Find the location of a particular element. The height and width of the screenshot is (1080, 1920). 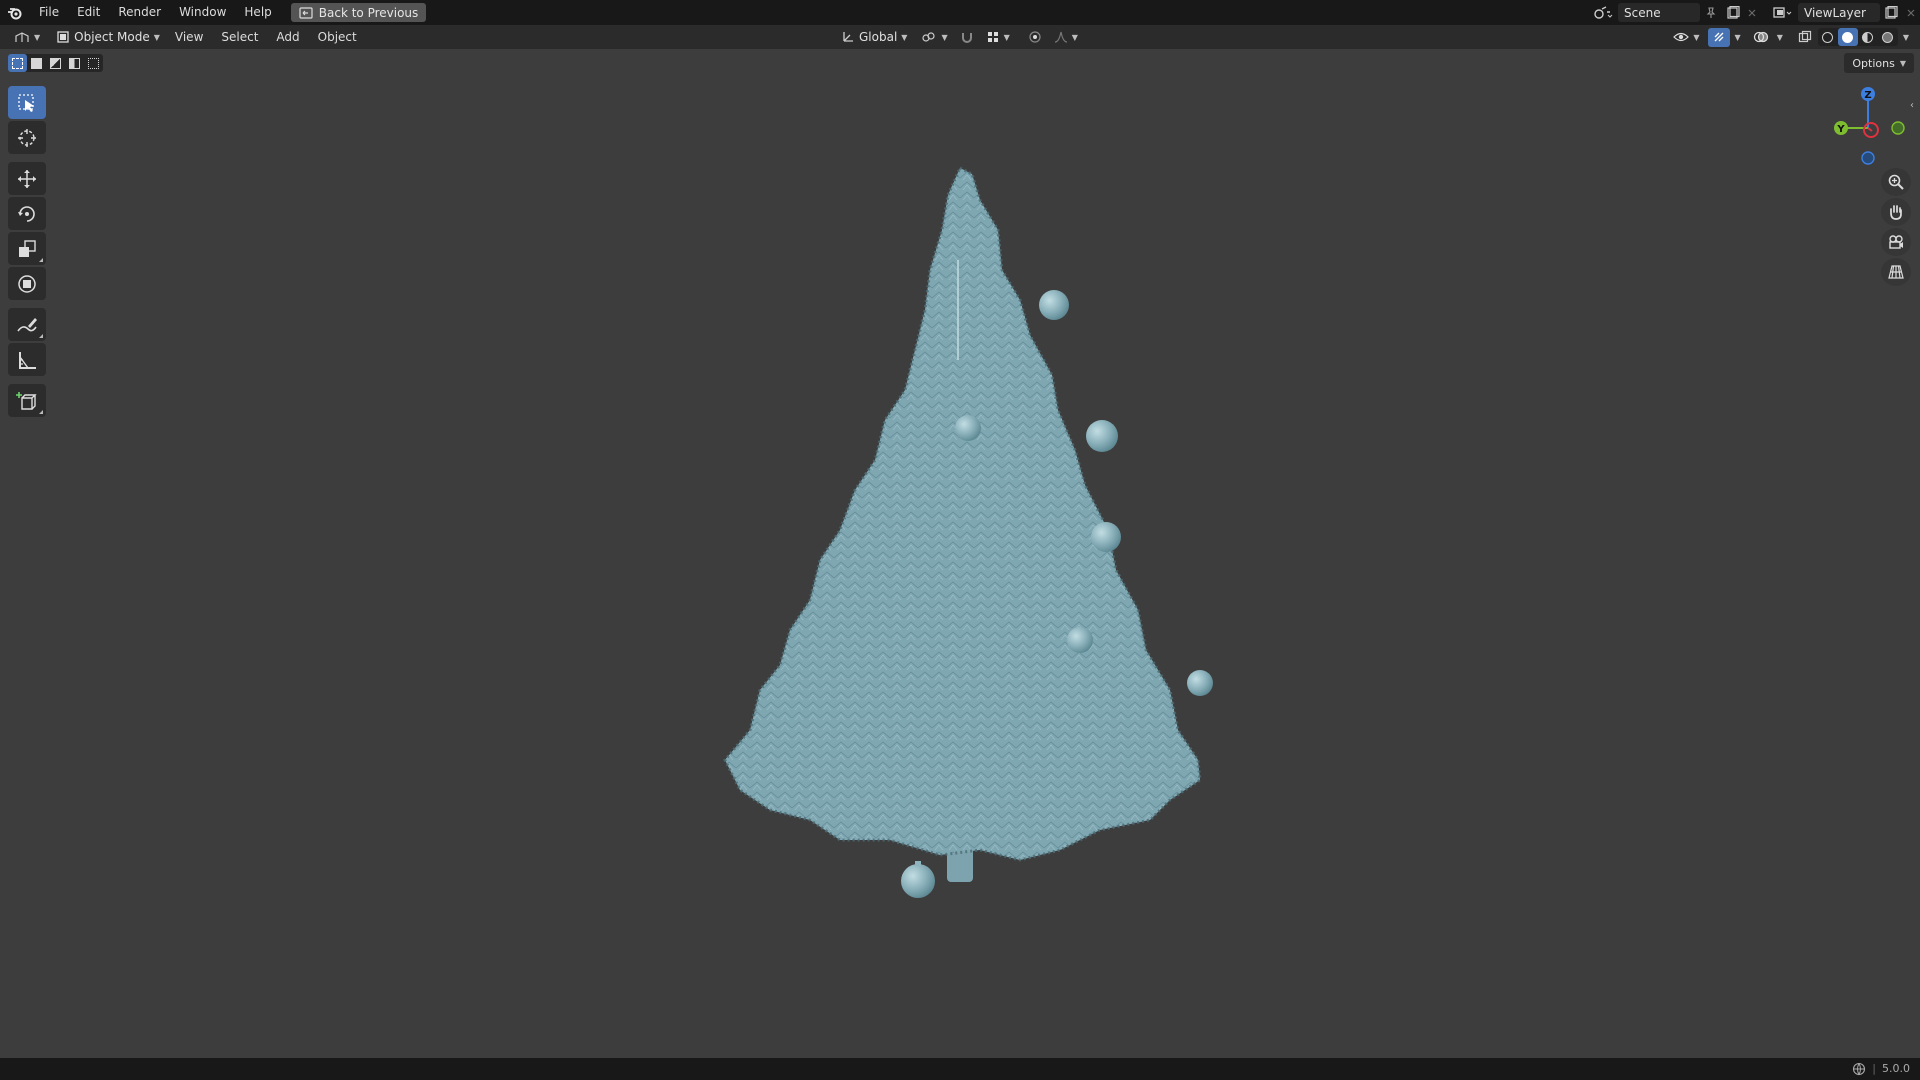

new-scene-icon is located at coordinates (1733, 12).